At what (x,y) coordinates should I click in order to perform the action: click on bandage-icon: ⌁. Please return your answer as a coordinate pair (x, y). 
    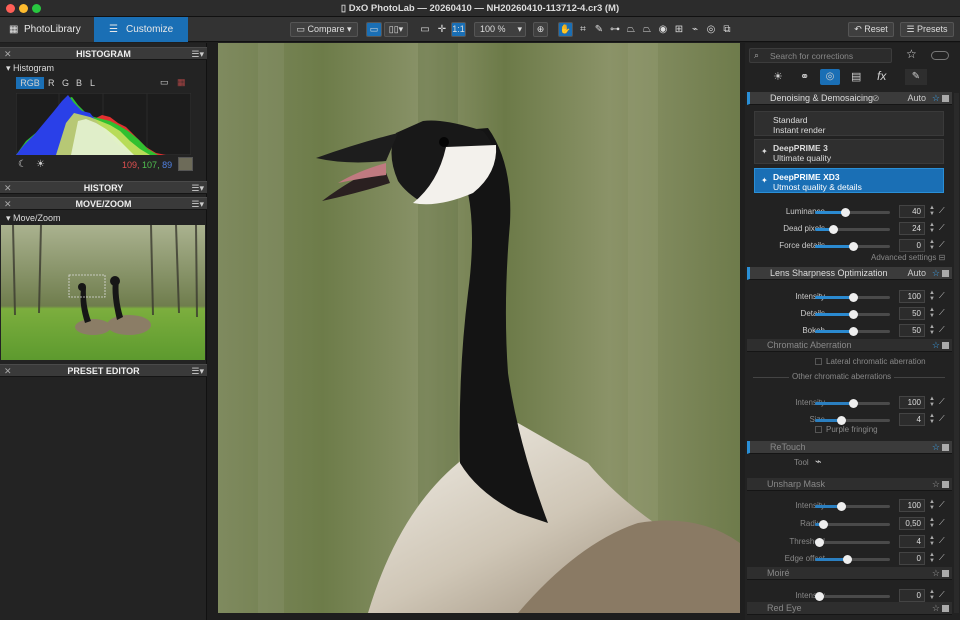
    Looking at the image, I should click on (818, 461).